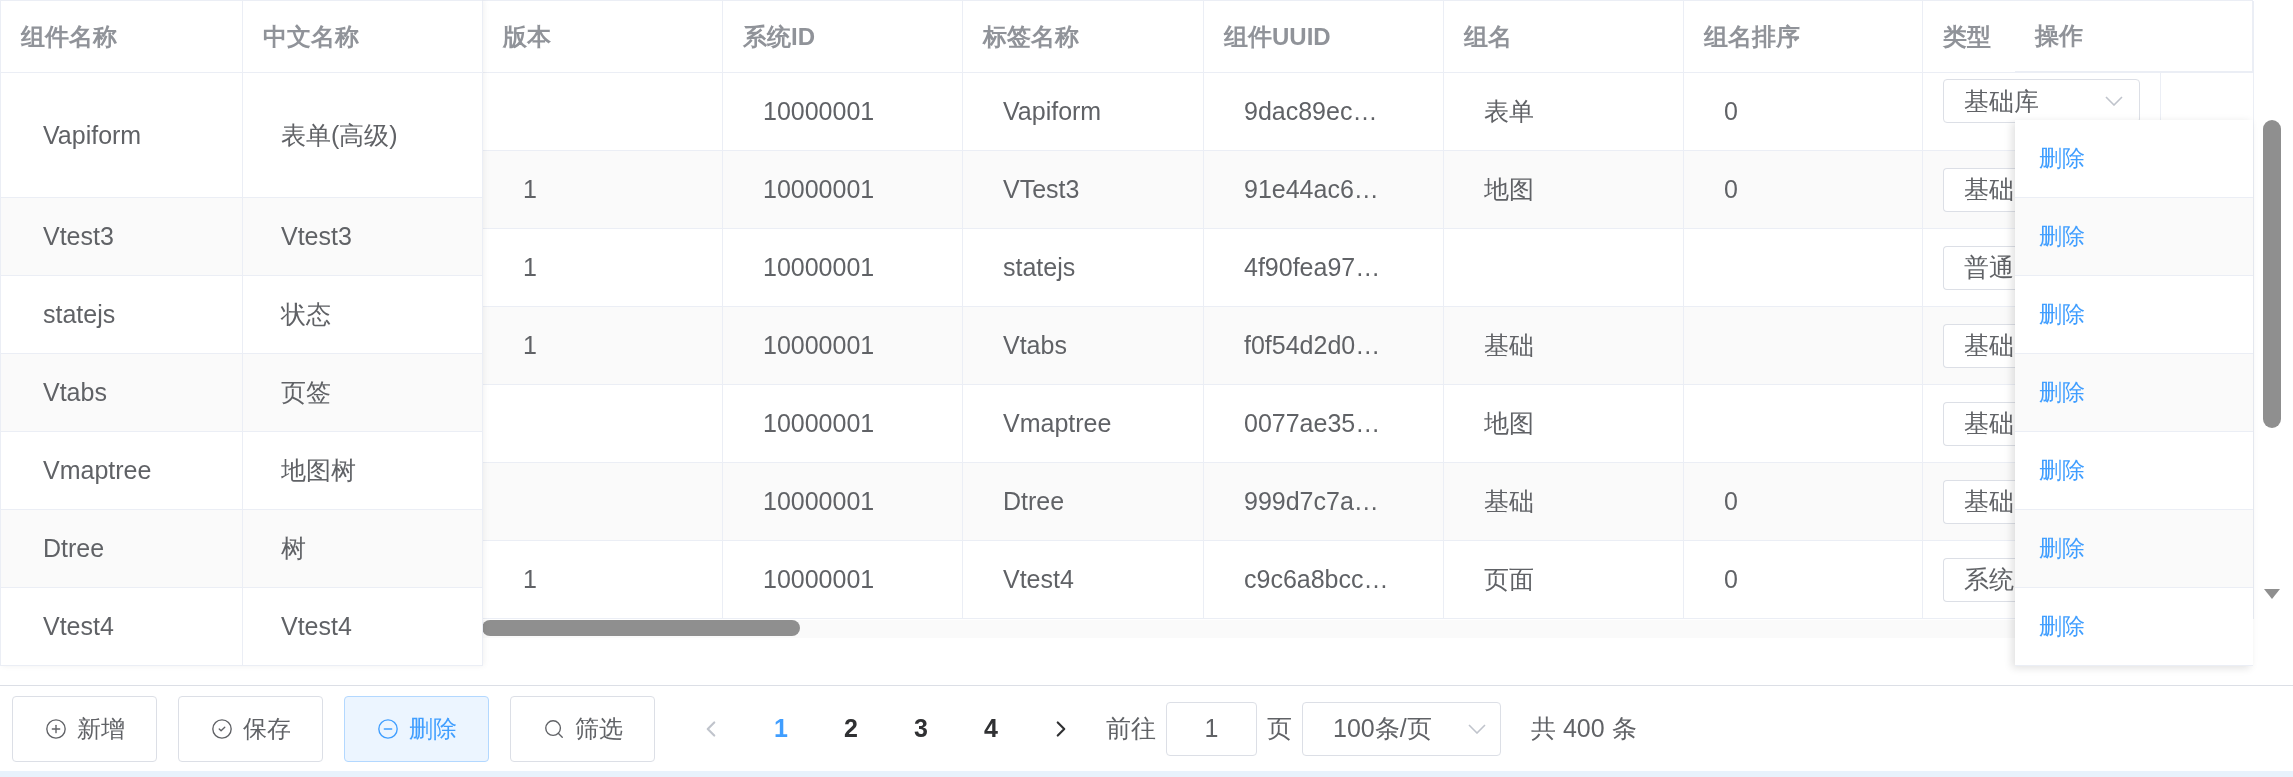  Describe the element at coordinates (250, 728) in the screenshot. I see `save-button: 保存` at that location.